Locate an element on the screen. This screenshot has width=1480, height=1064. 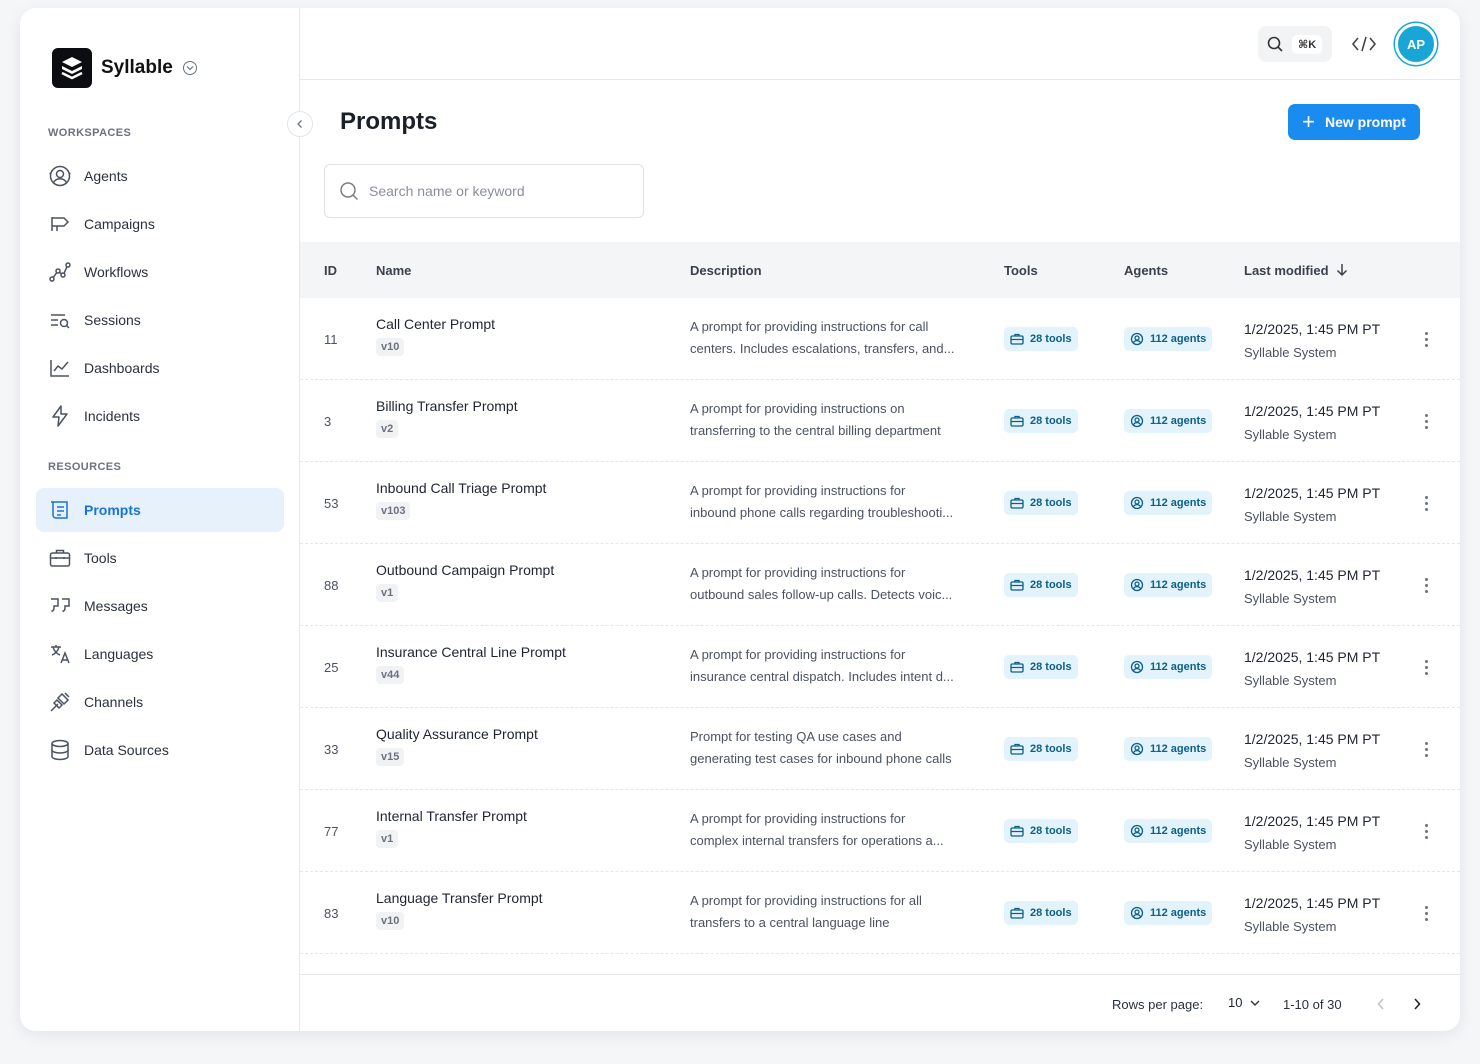
sidebar-item-agents: Agents is located at coordinates (160, 176).